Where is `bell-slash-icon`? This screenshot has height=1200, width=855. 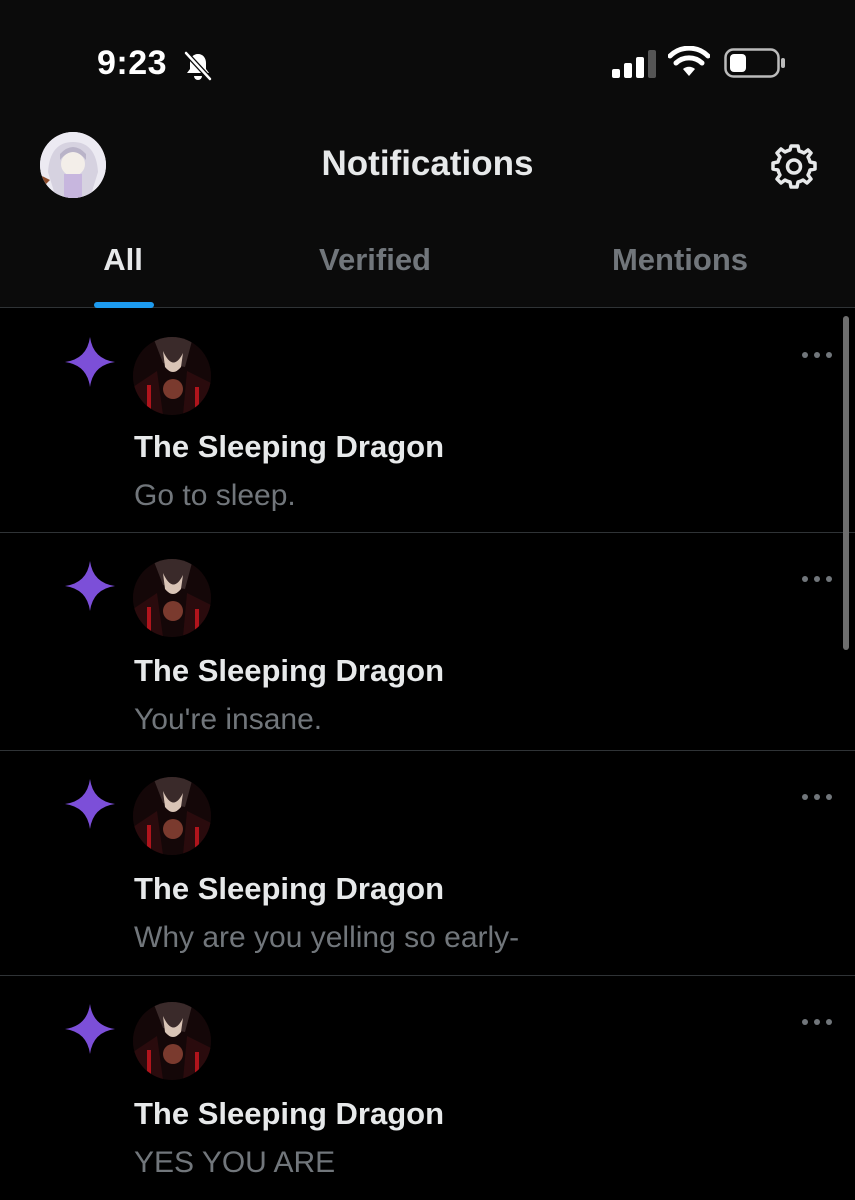 bell-slash-icon is located at coordinates (198, 66).